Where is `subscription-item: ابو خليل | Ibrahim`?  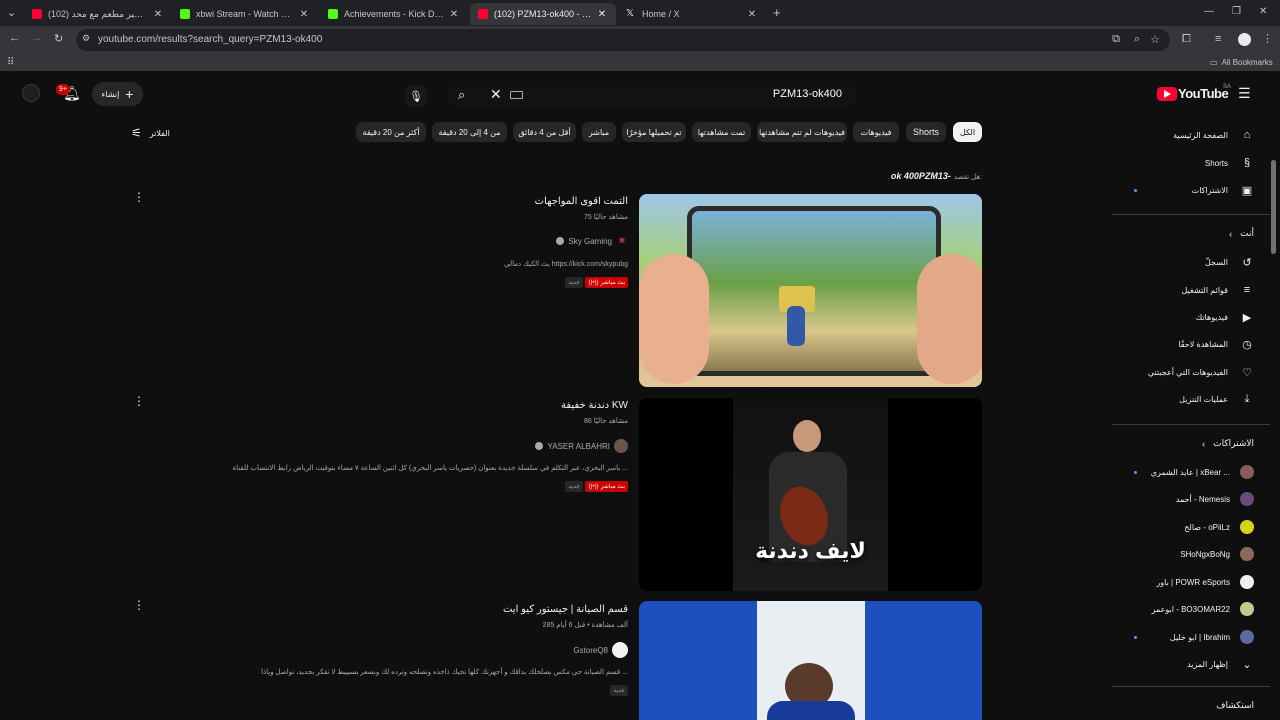
subscription-item: ابو خليل | Ibrahim is located at coordinates (1212, 637).